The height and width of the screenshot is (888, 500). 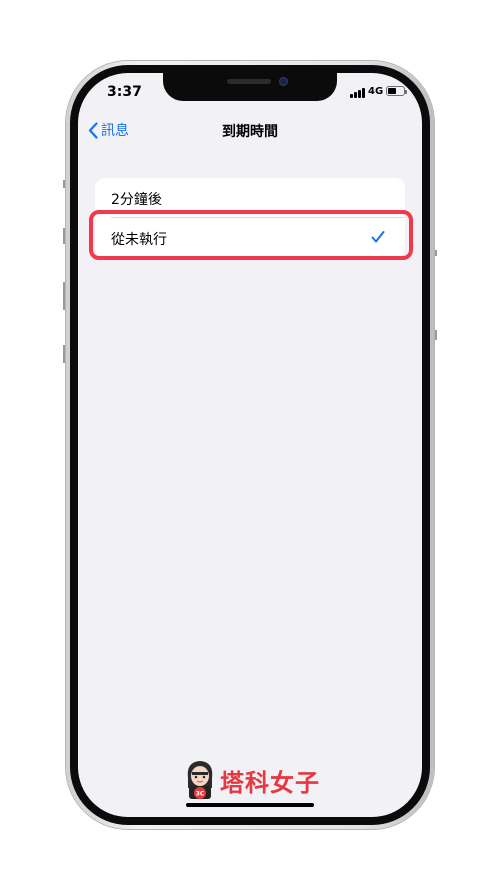 I want to click on home-indicator, so click(x=250, y=805).